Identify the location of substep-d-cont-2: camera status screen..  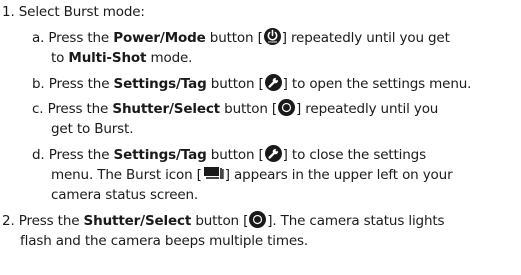
(124, 195).